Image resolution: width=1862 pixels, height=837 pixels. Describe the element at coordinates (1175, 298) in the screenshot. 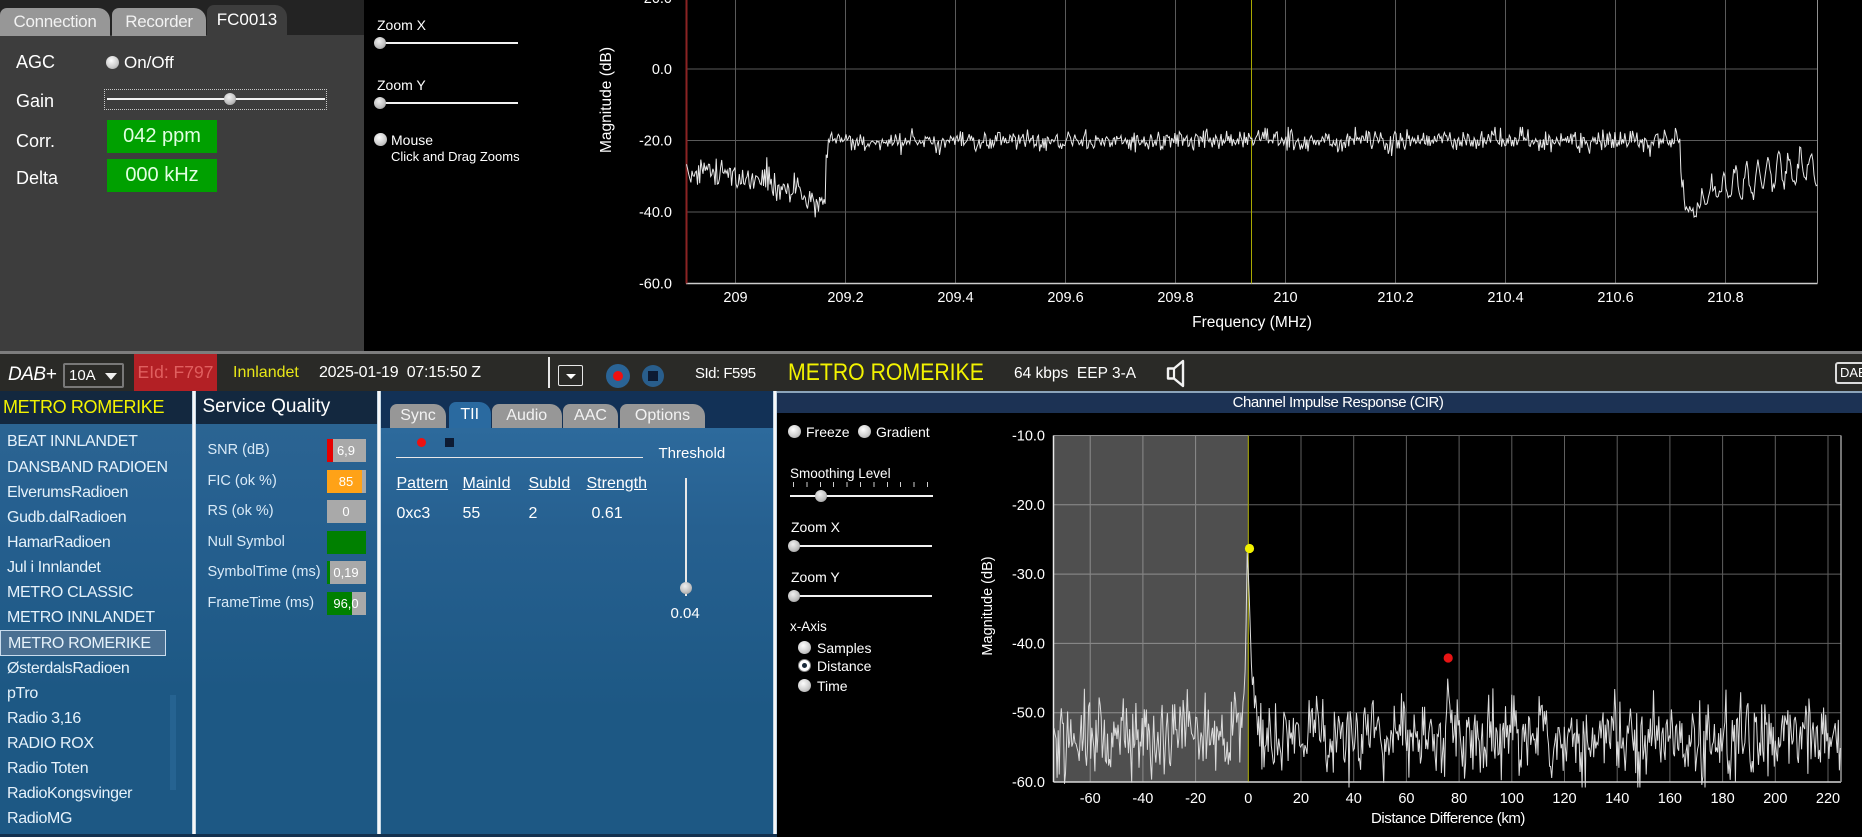

I see `svg-text: 209.8` at that location.